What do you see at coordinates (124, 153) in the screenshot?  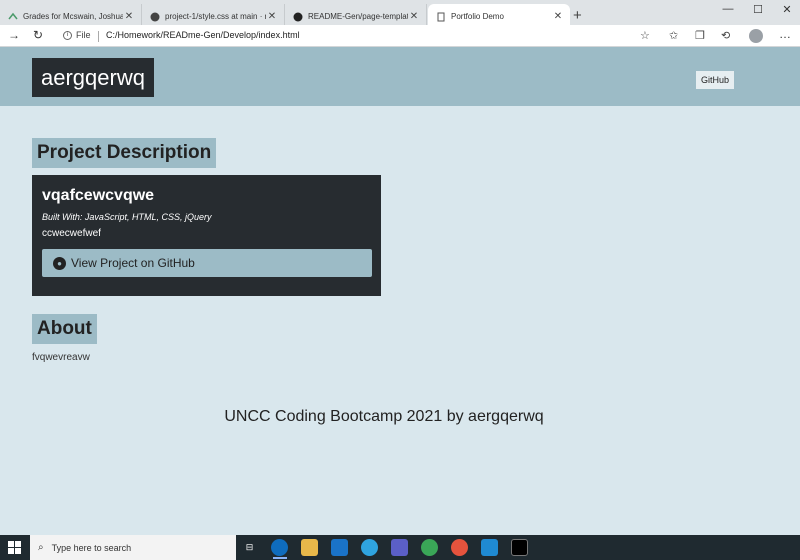 I see `project-section-title: Project Description` at bounding box center [124, 153].